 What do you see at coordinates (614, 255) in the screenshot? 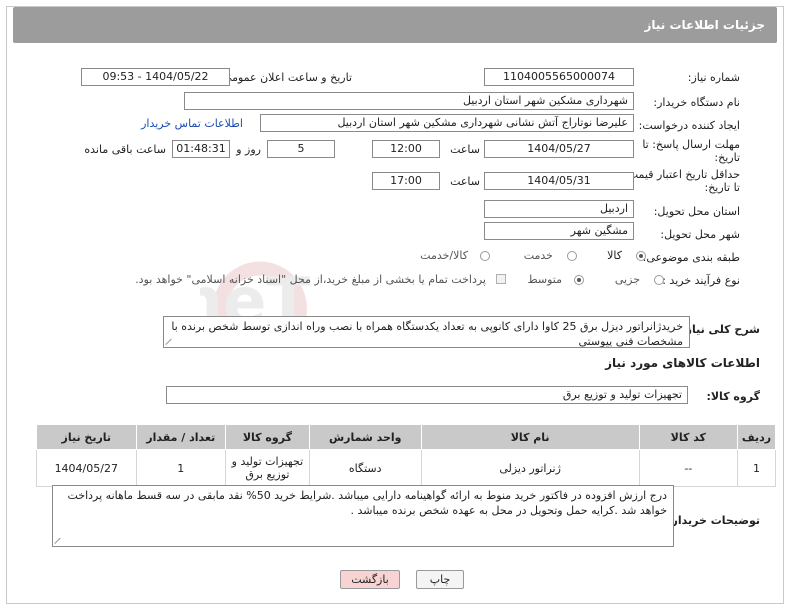
I see `category-option-goods: کالا` at bounding box center [614, 255].